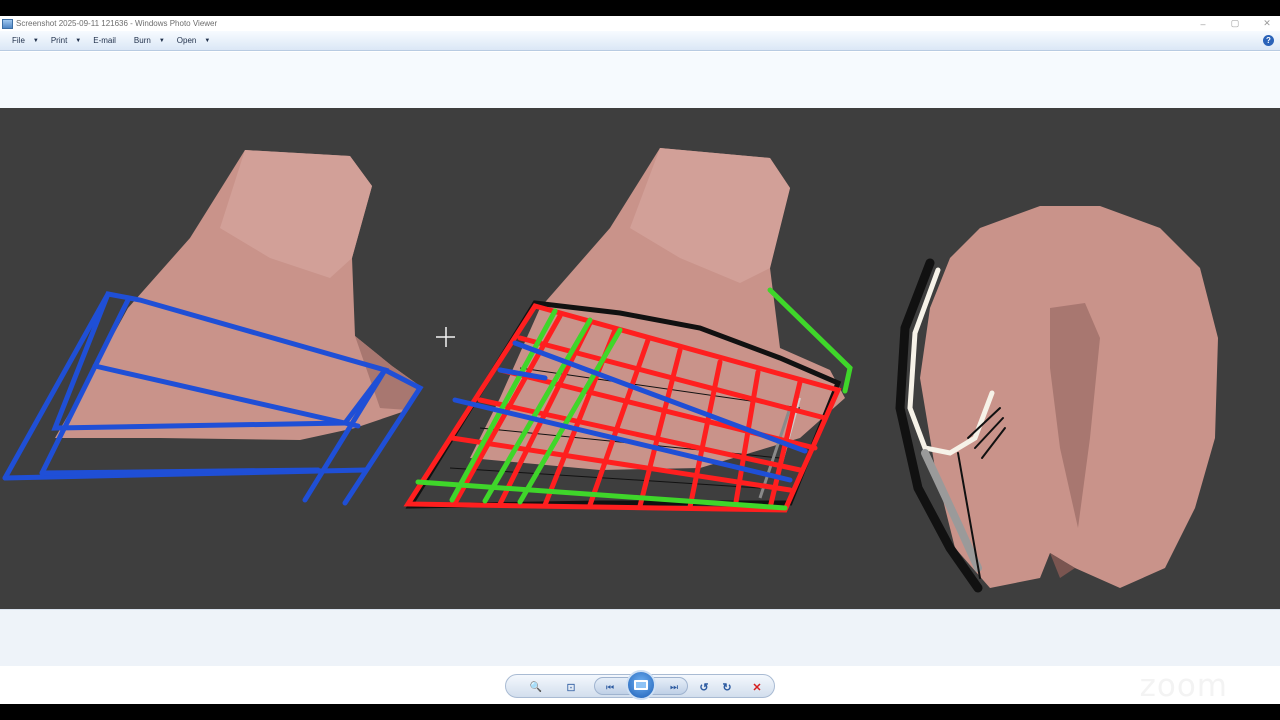  I want to click on window-controls: – ▢ ✕, so click(1235, 23).